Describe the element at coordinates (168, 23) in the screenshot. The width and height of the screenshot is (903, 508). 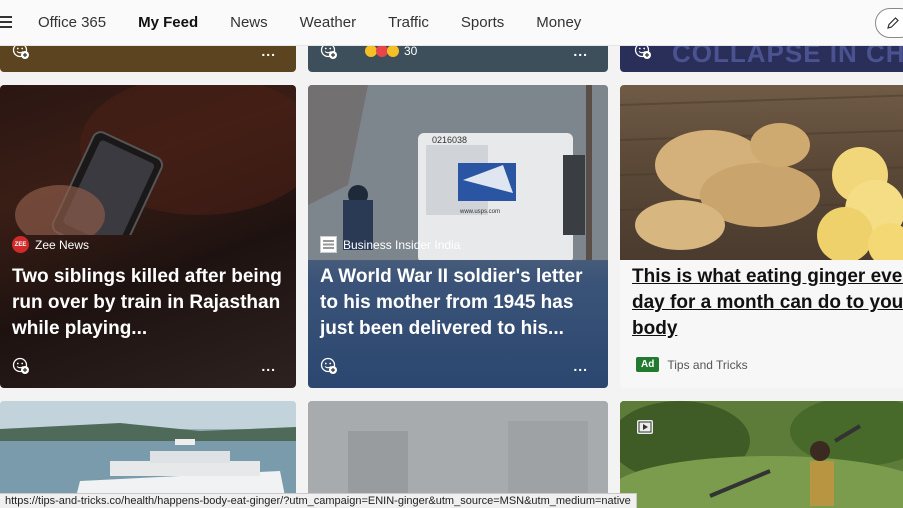
I see `nav-tab-my-feed: My Feed` at that location.